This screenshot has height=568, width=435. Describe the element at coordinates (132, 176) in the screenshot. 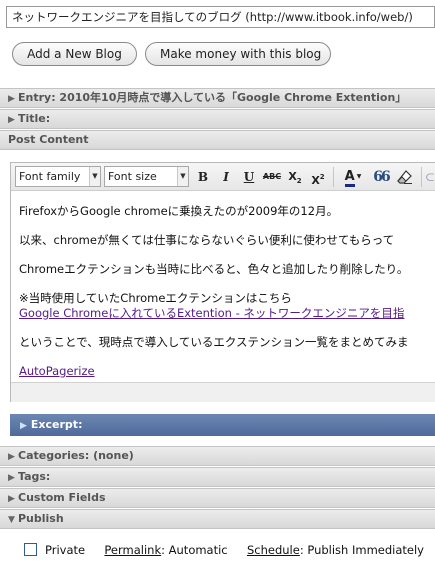

I see `font-size-value: Font size` at that location.